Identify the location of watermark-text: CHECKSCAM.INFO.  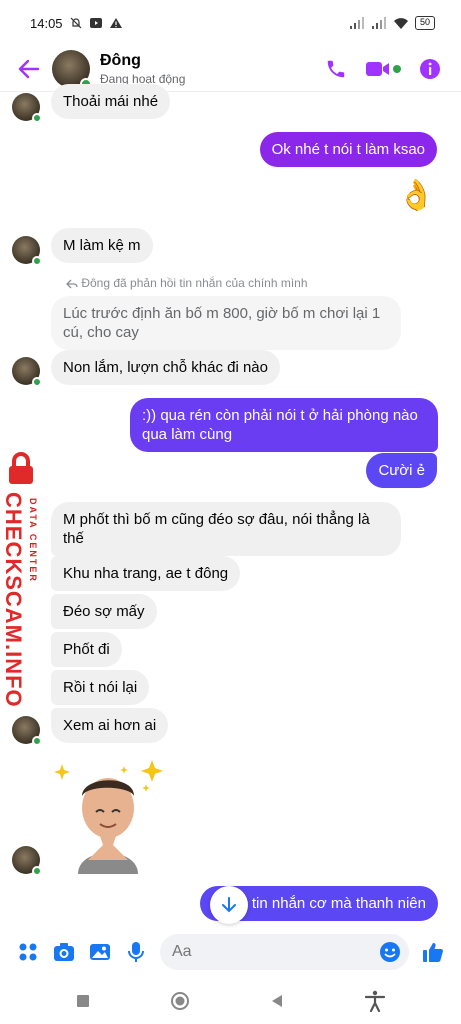
(13, 600).